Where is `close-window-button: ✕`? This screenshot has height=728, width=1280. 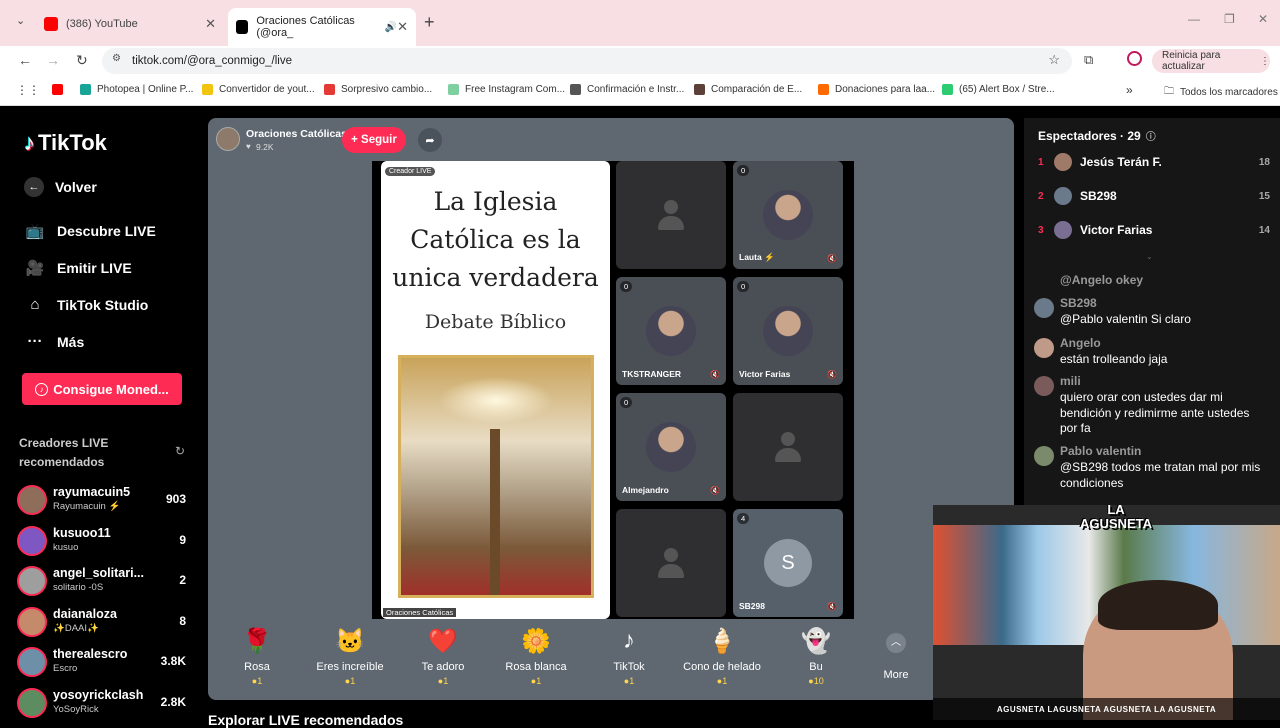
close-window-button: ✕ is located at coordinates (1263, 19).